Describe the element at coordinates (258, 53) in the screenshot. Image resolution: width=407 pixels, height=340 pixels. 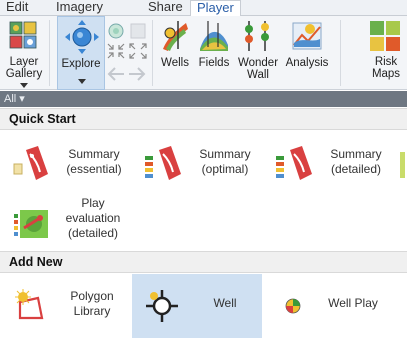
I see `wonder-wall-button: Wonder Wall` at that location.